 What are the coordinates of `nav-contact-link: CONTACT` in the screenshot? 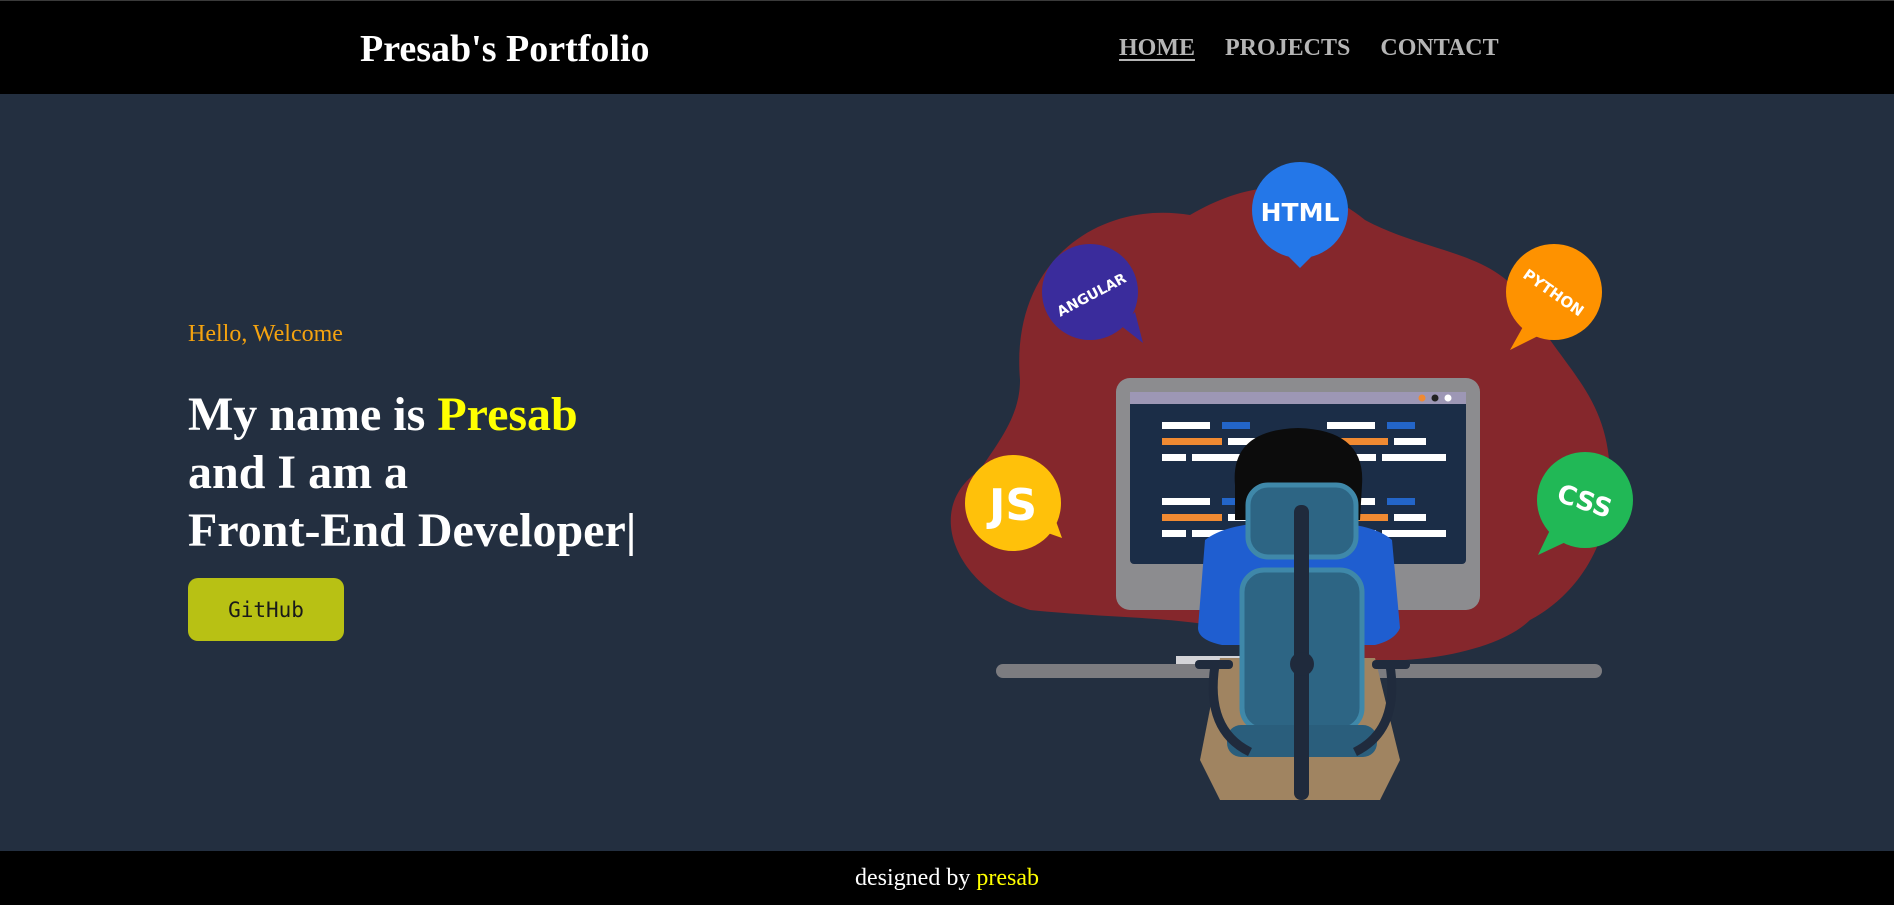 It's located at (1439, 48).